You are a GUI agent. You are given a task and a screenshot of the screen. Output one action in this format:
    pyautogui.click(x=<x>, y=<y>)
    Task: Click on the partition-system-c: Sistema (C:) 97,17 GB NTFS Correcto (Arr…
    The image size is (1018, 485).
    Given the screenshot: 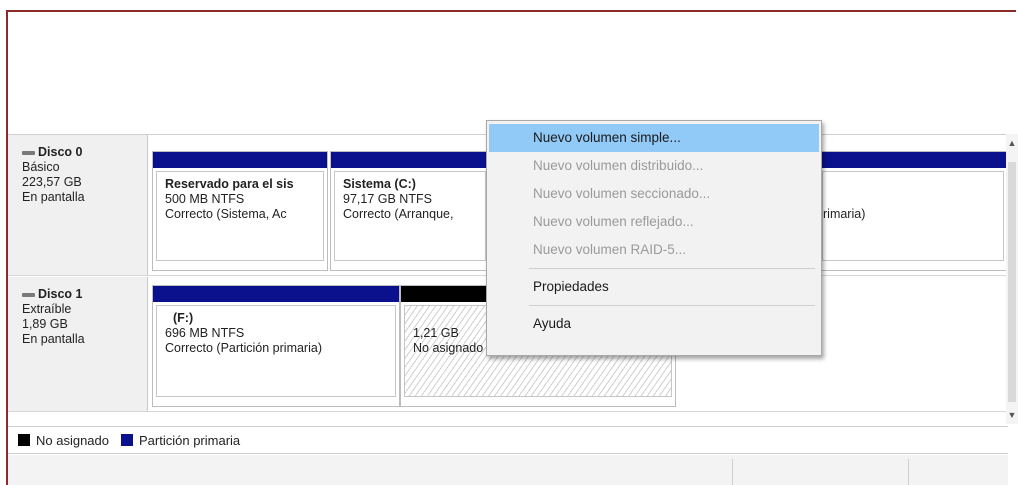 What is the action you would take?
    pyautogui.click(x=410, y=211)
    